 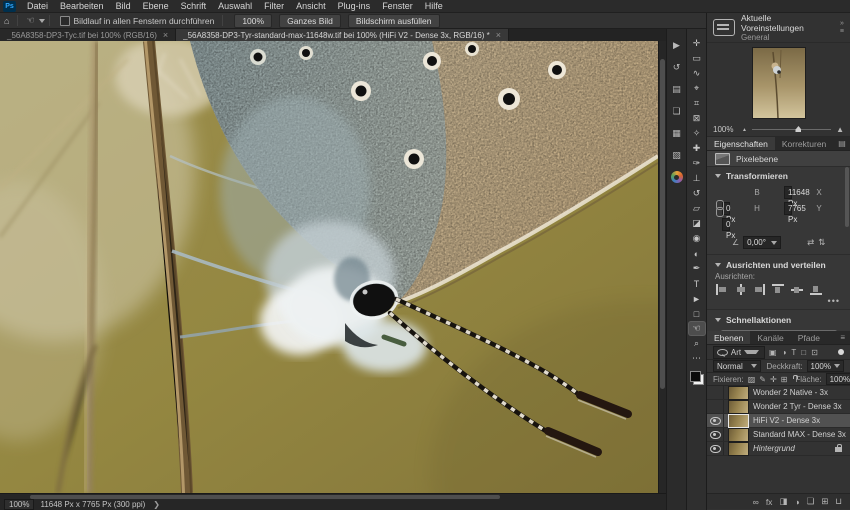 What do you see at coordinates (740, 289) in the screenshot?
I see `align-center-horizontal-icon` at bounding box center [740, 289].